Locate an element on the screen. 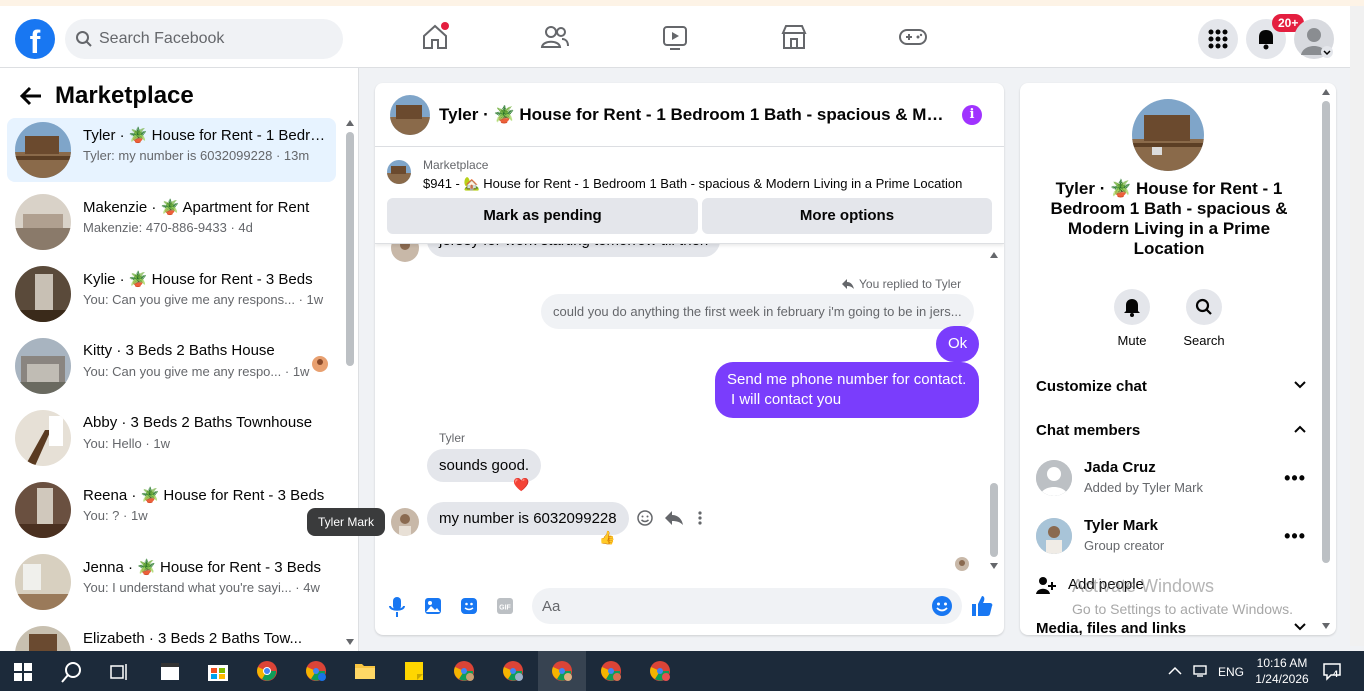  search-in-chat-action: Search is located at coordinates (1204, 318).